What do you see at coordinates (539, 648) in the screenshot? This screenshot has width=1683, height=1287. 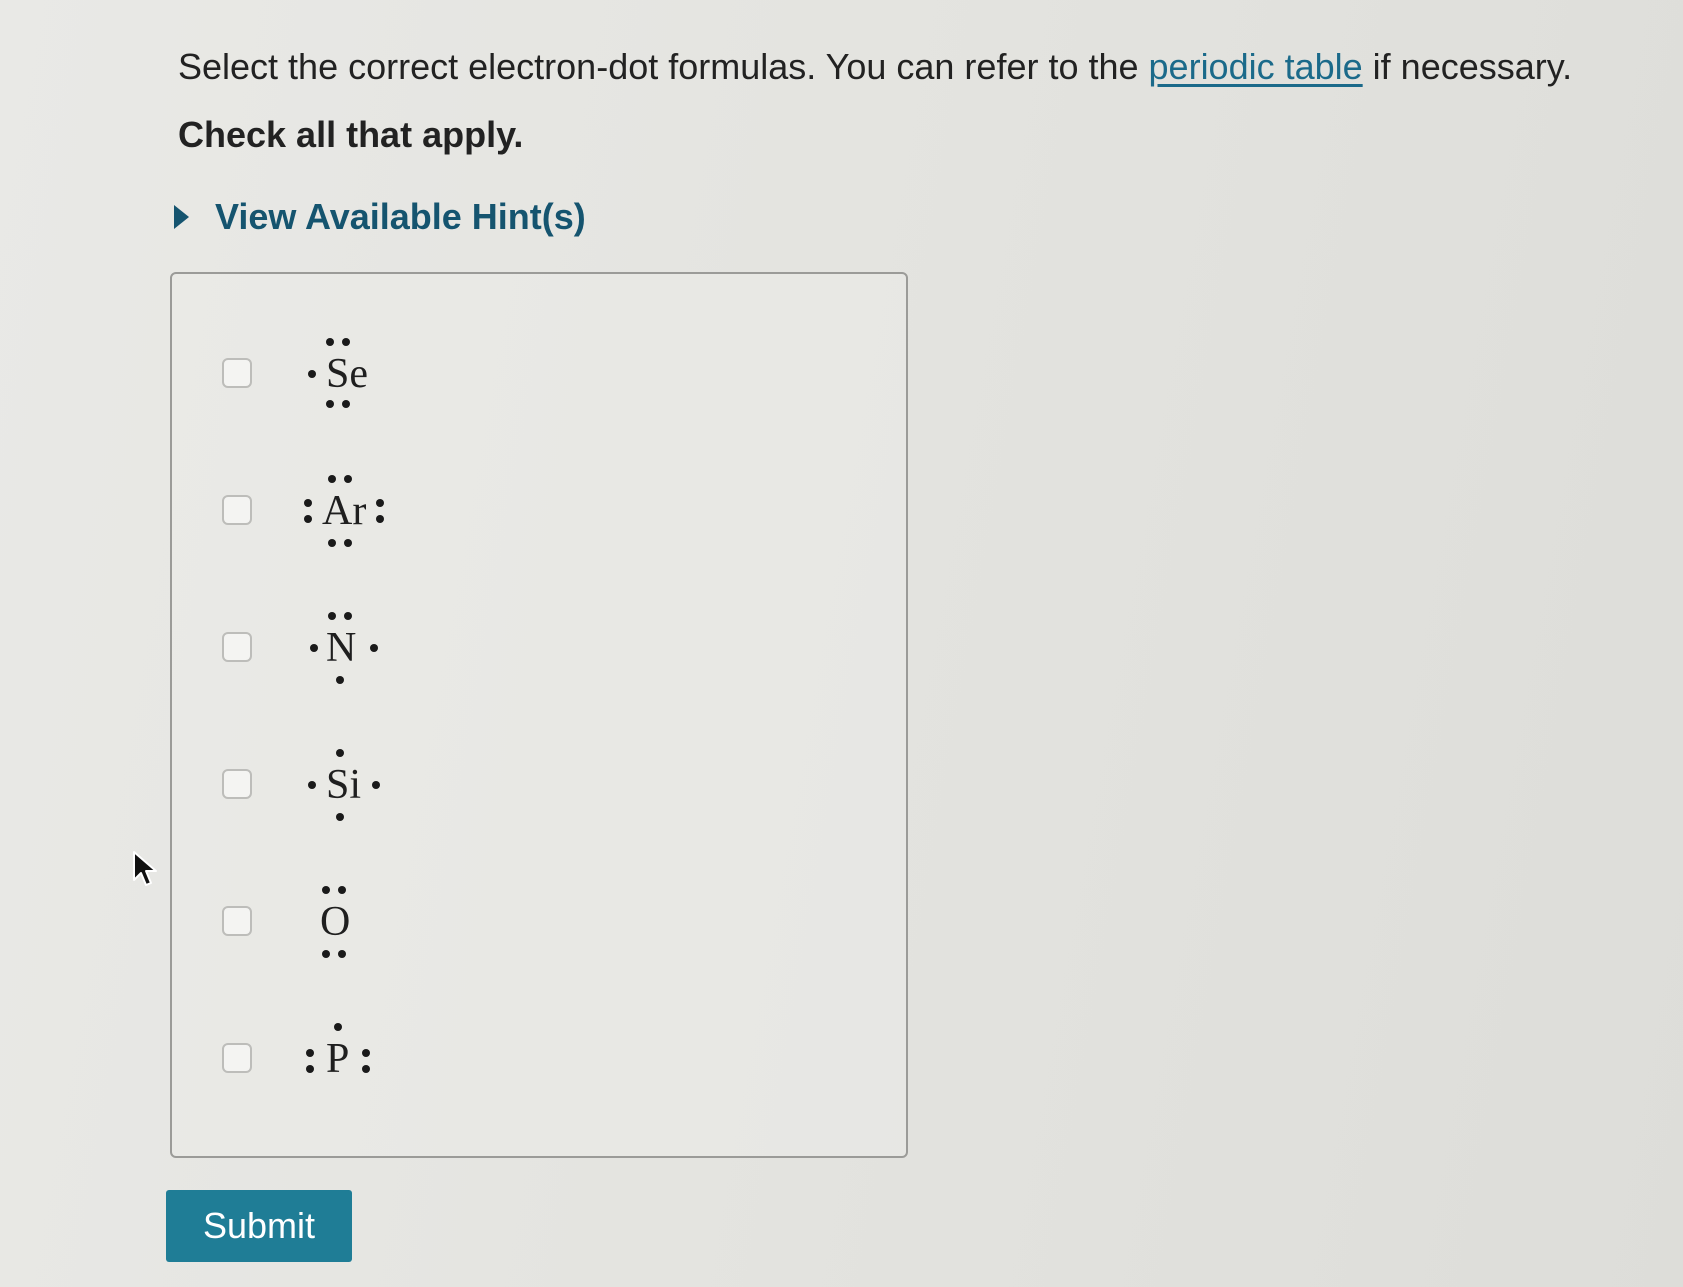 I see `option-nitrogen: N` at bounding box center [539, 648].